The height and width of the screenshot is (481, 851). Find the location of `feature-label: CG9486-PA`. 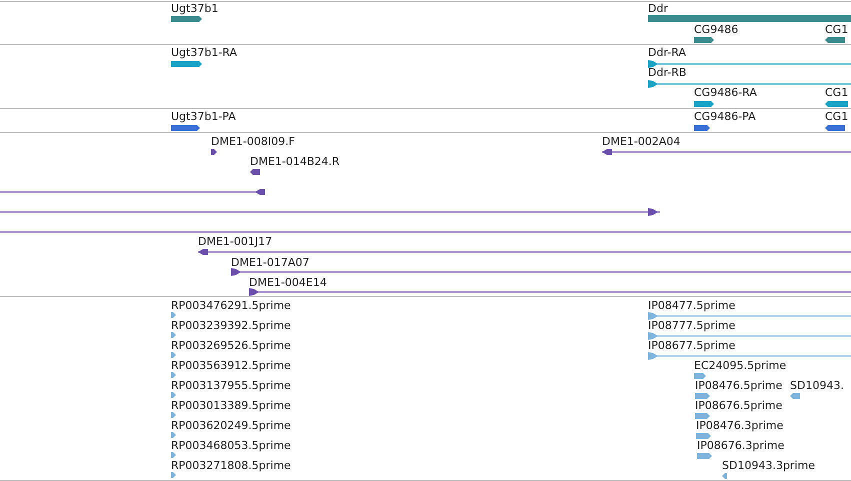

feature-label: CG9486-PA is located at coordinates (725, 116).